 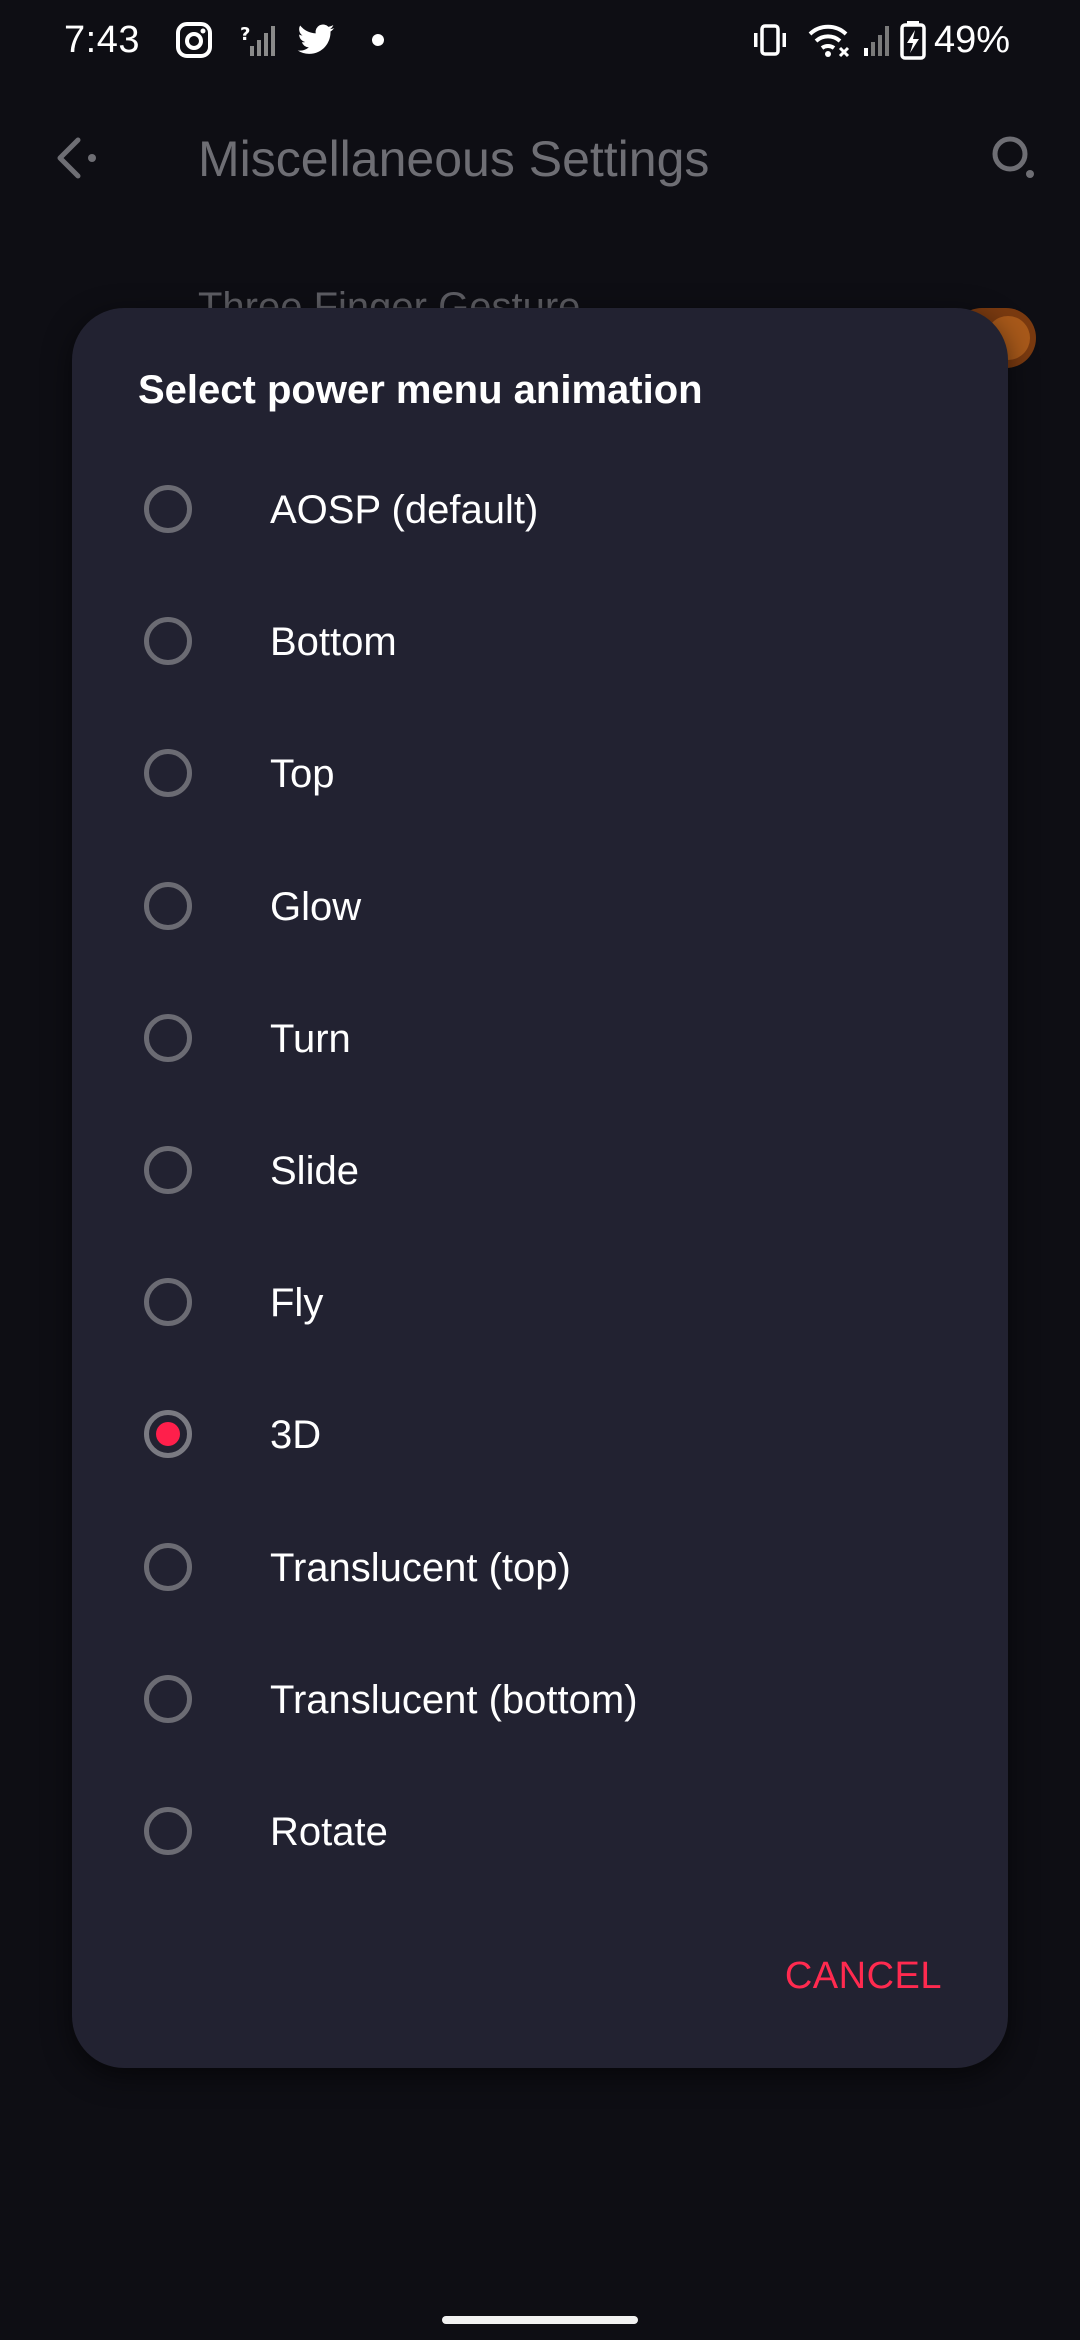 What do you see at coordinates (540, 512) in the screenshot?
I see `option-aosp-default: AOSP (default)` at bounding box center [540, 512].